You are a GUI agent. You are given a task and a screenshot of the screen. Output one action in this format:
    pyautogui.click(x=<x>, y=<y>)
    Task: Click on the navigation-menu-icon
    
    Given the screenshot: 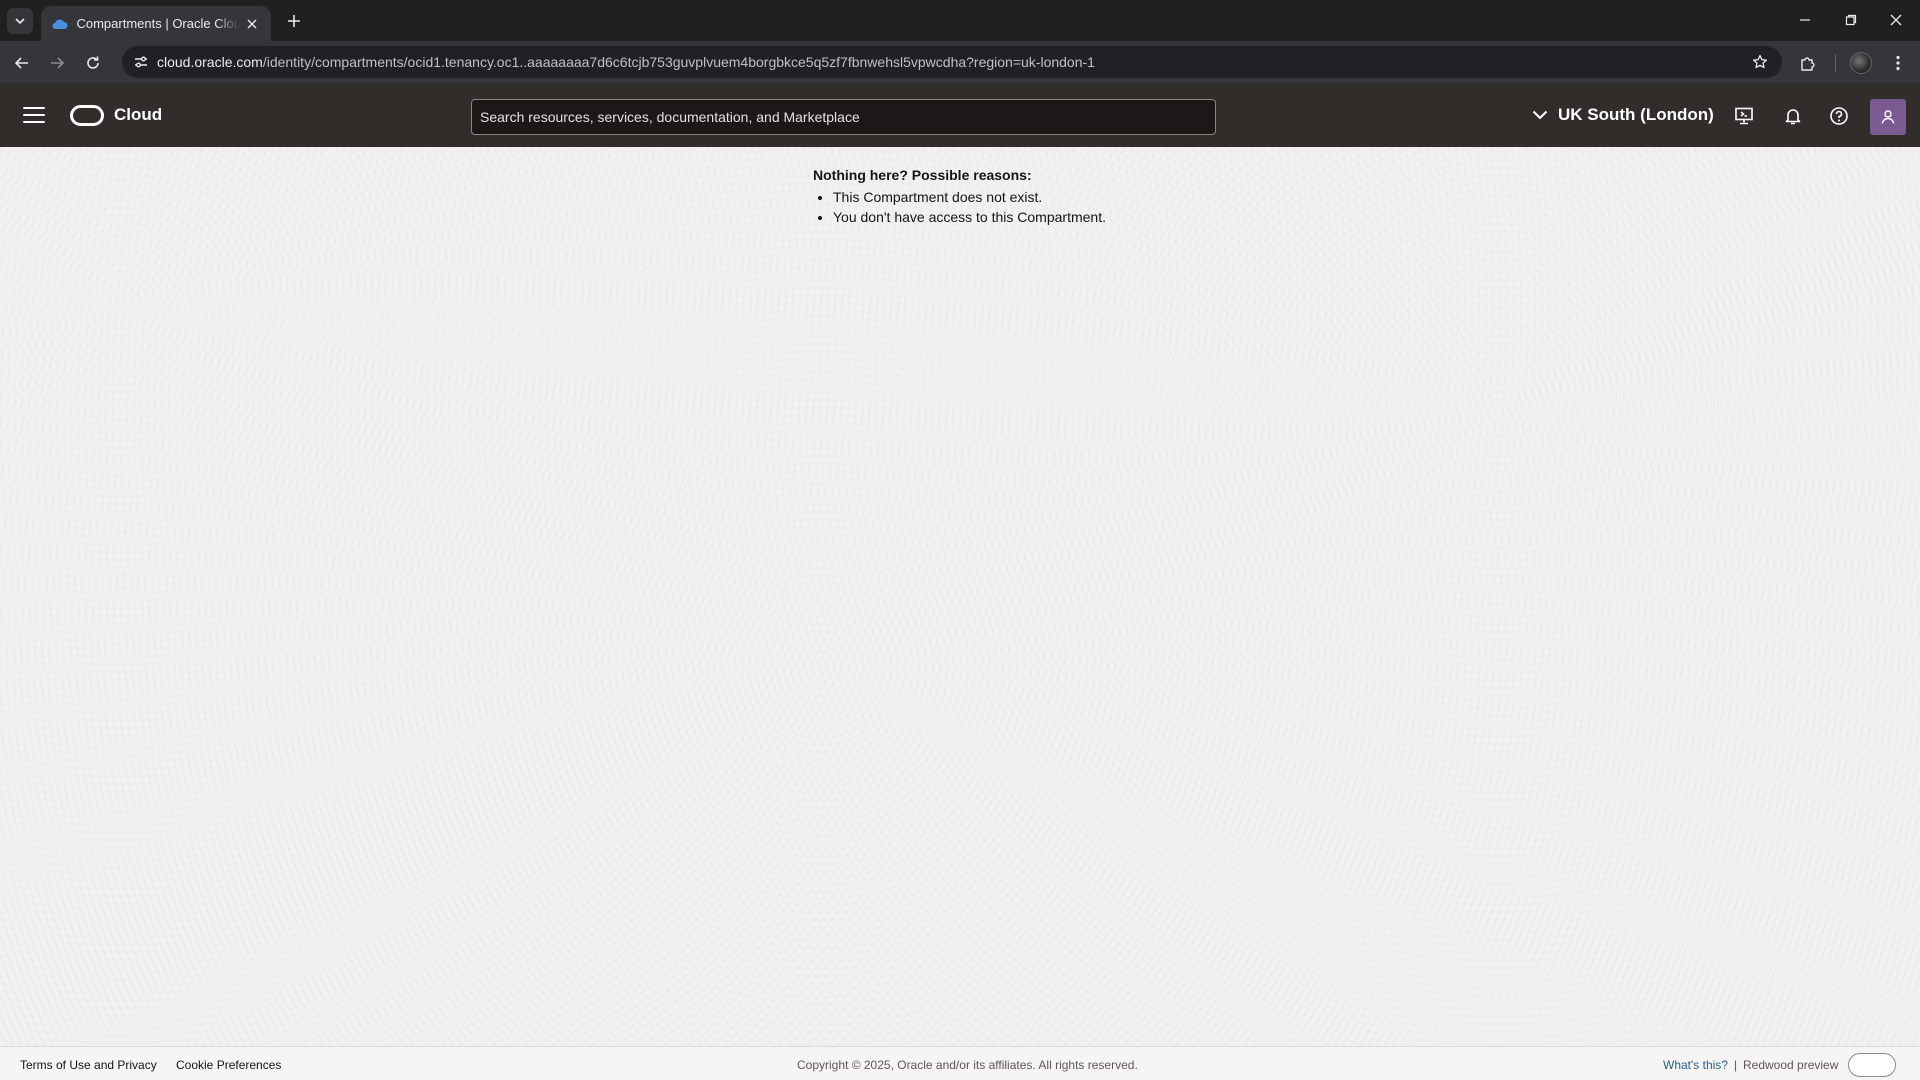 What is the action you would take?
    pyautogui.click(x=34, y=115)
    